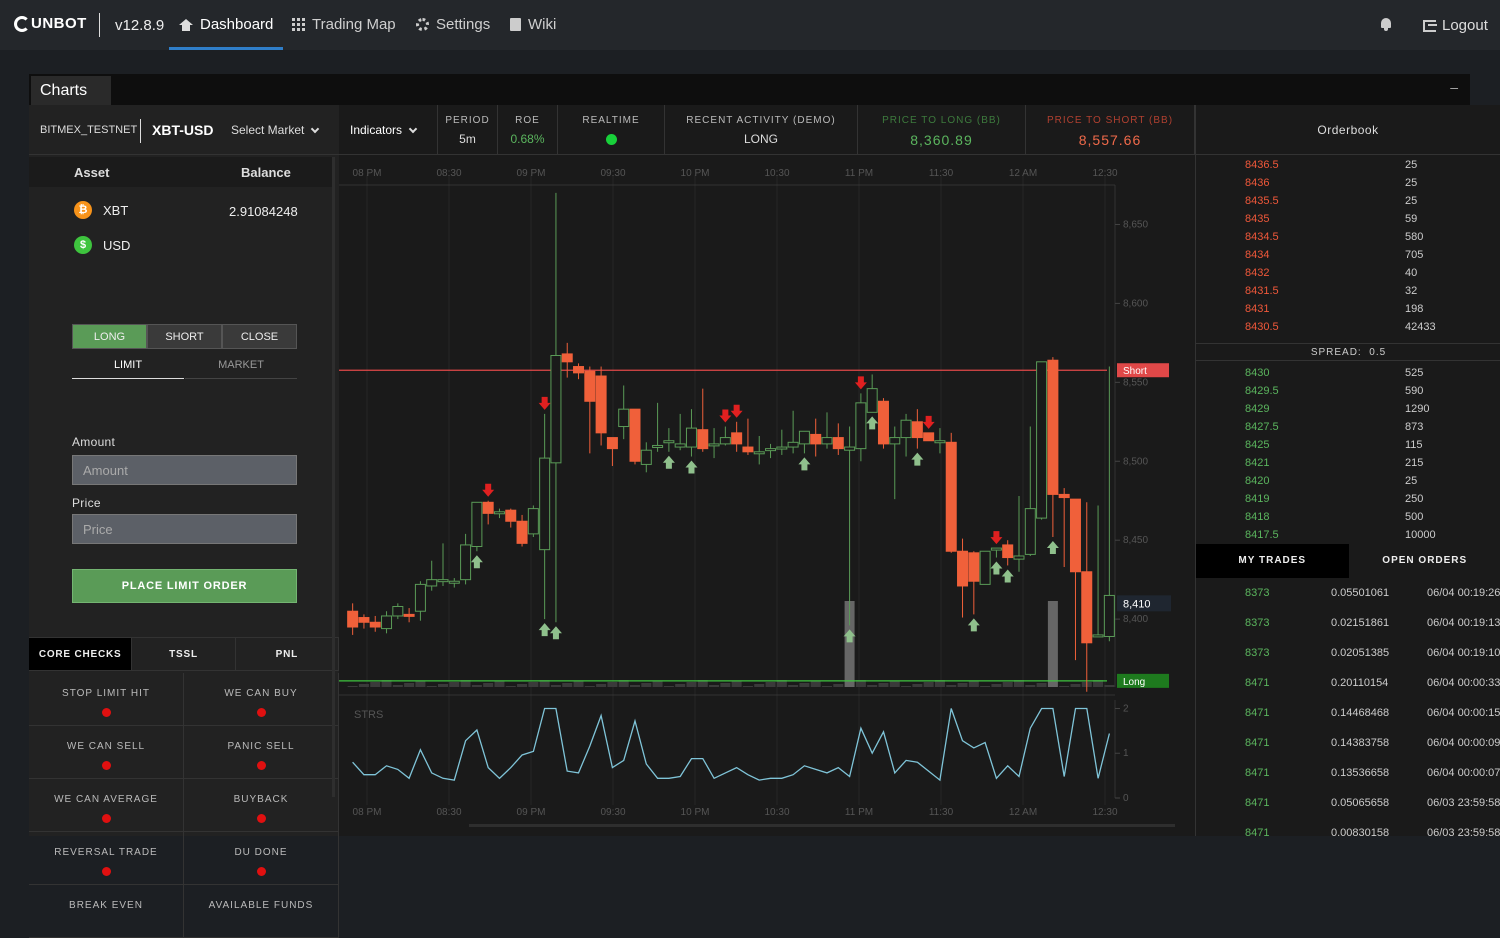 This screenshot has height=938, width=1500. What do you see at coordinates (1360, 430) in the screenshot?
I see `orderbook-bid-row: 8427.5873` at bounding box center [1360, 430].